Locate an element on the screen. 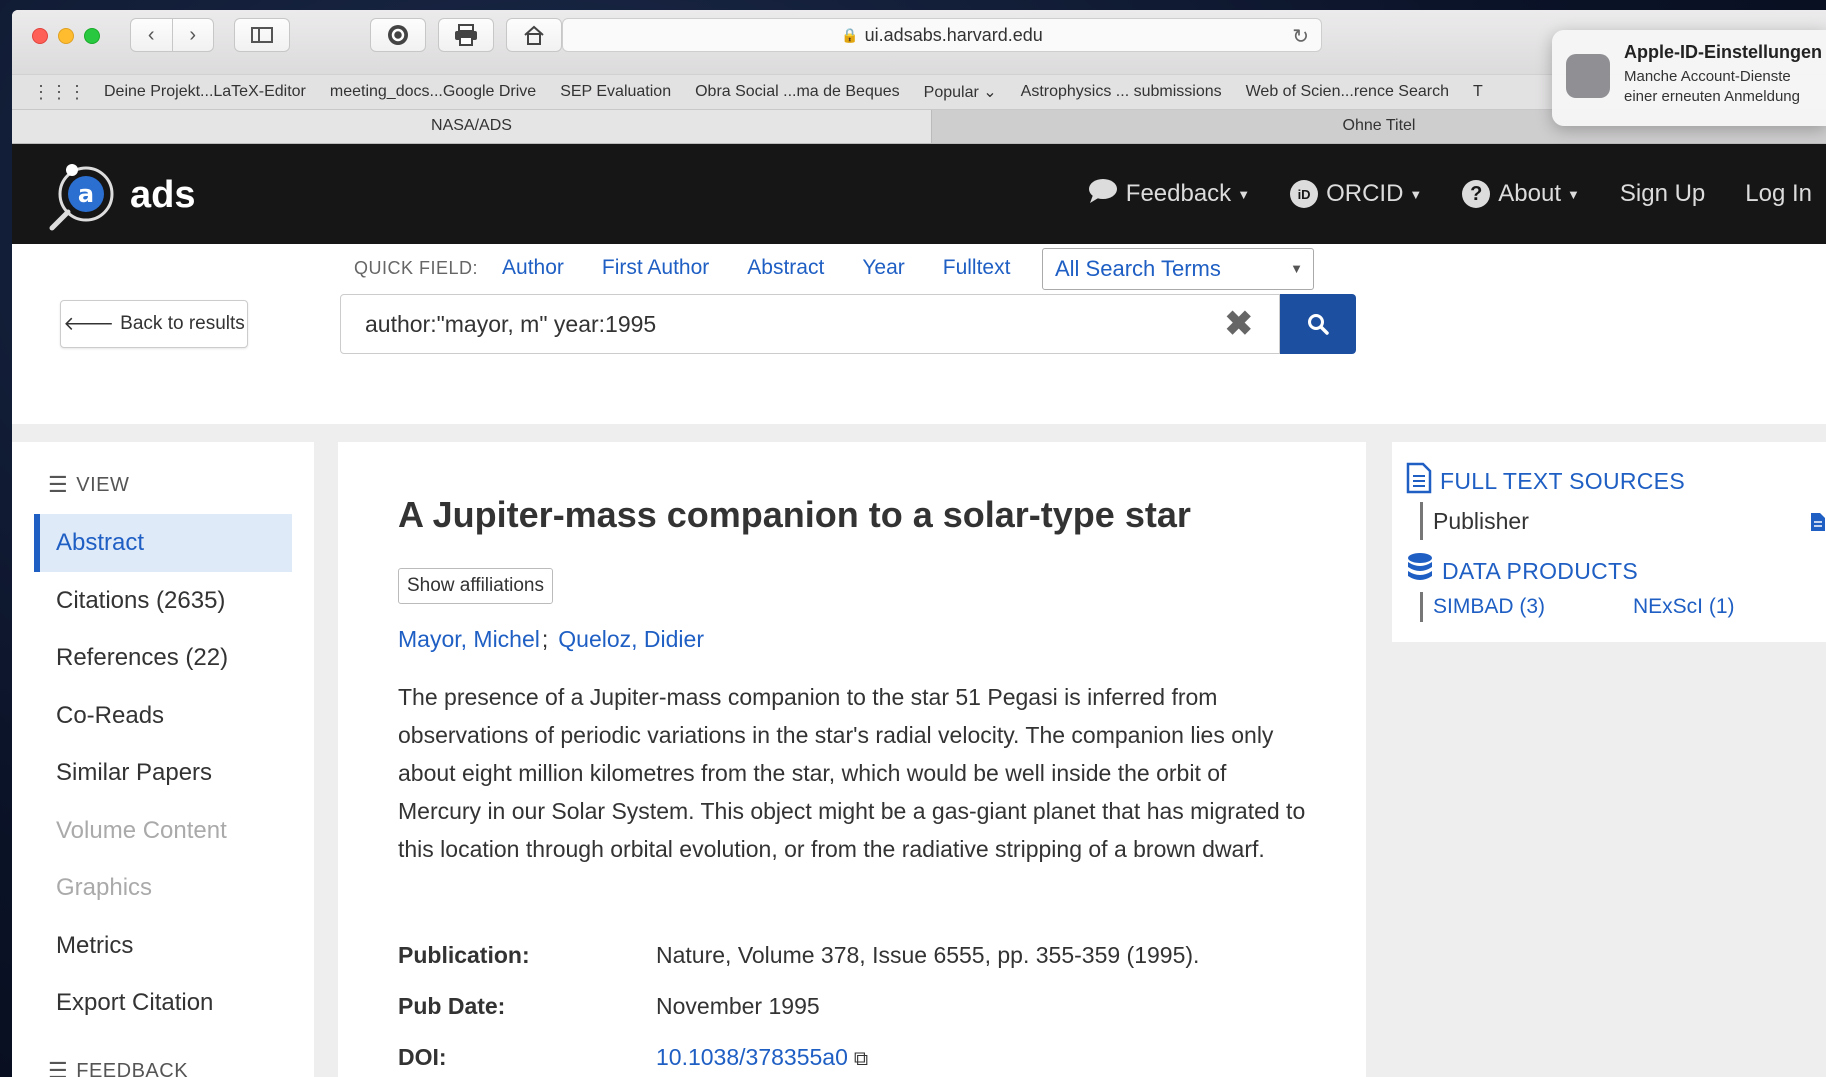  sidebar-item-metrics: Metrics is located at coordinates (163, 946).